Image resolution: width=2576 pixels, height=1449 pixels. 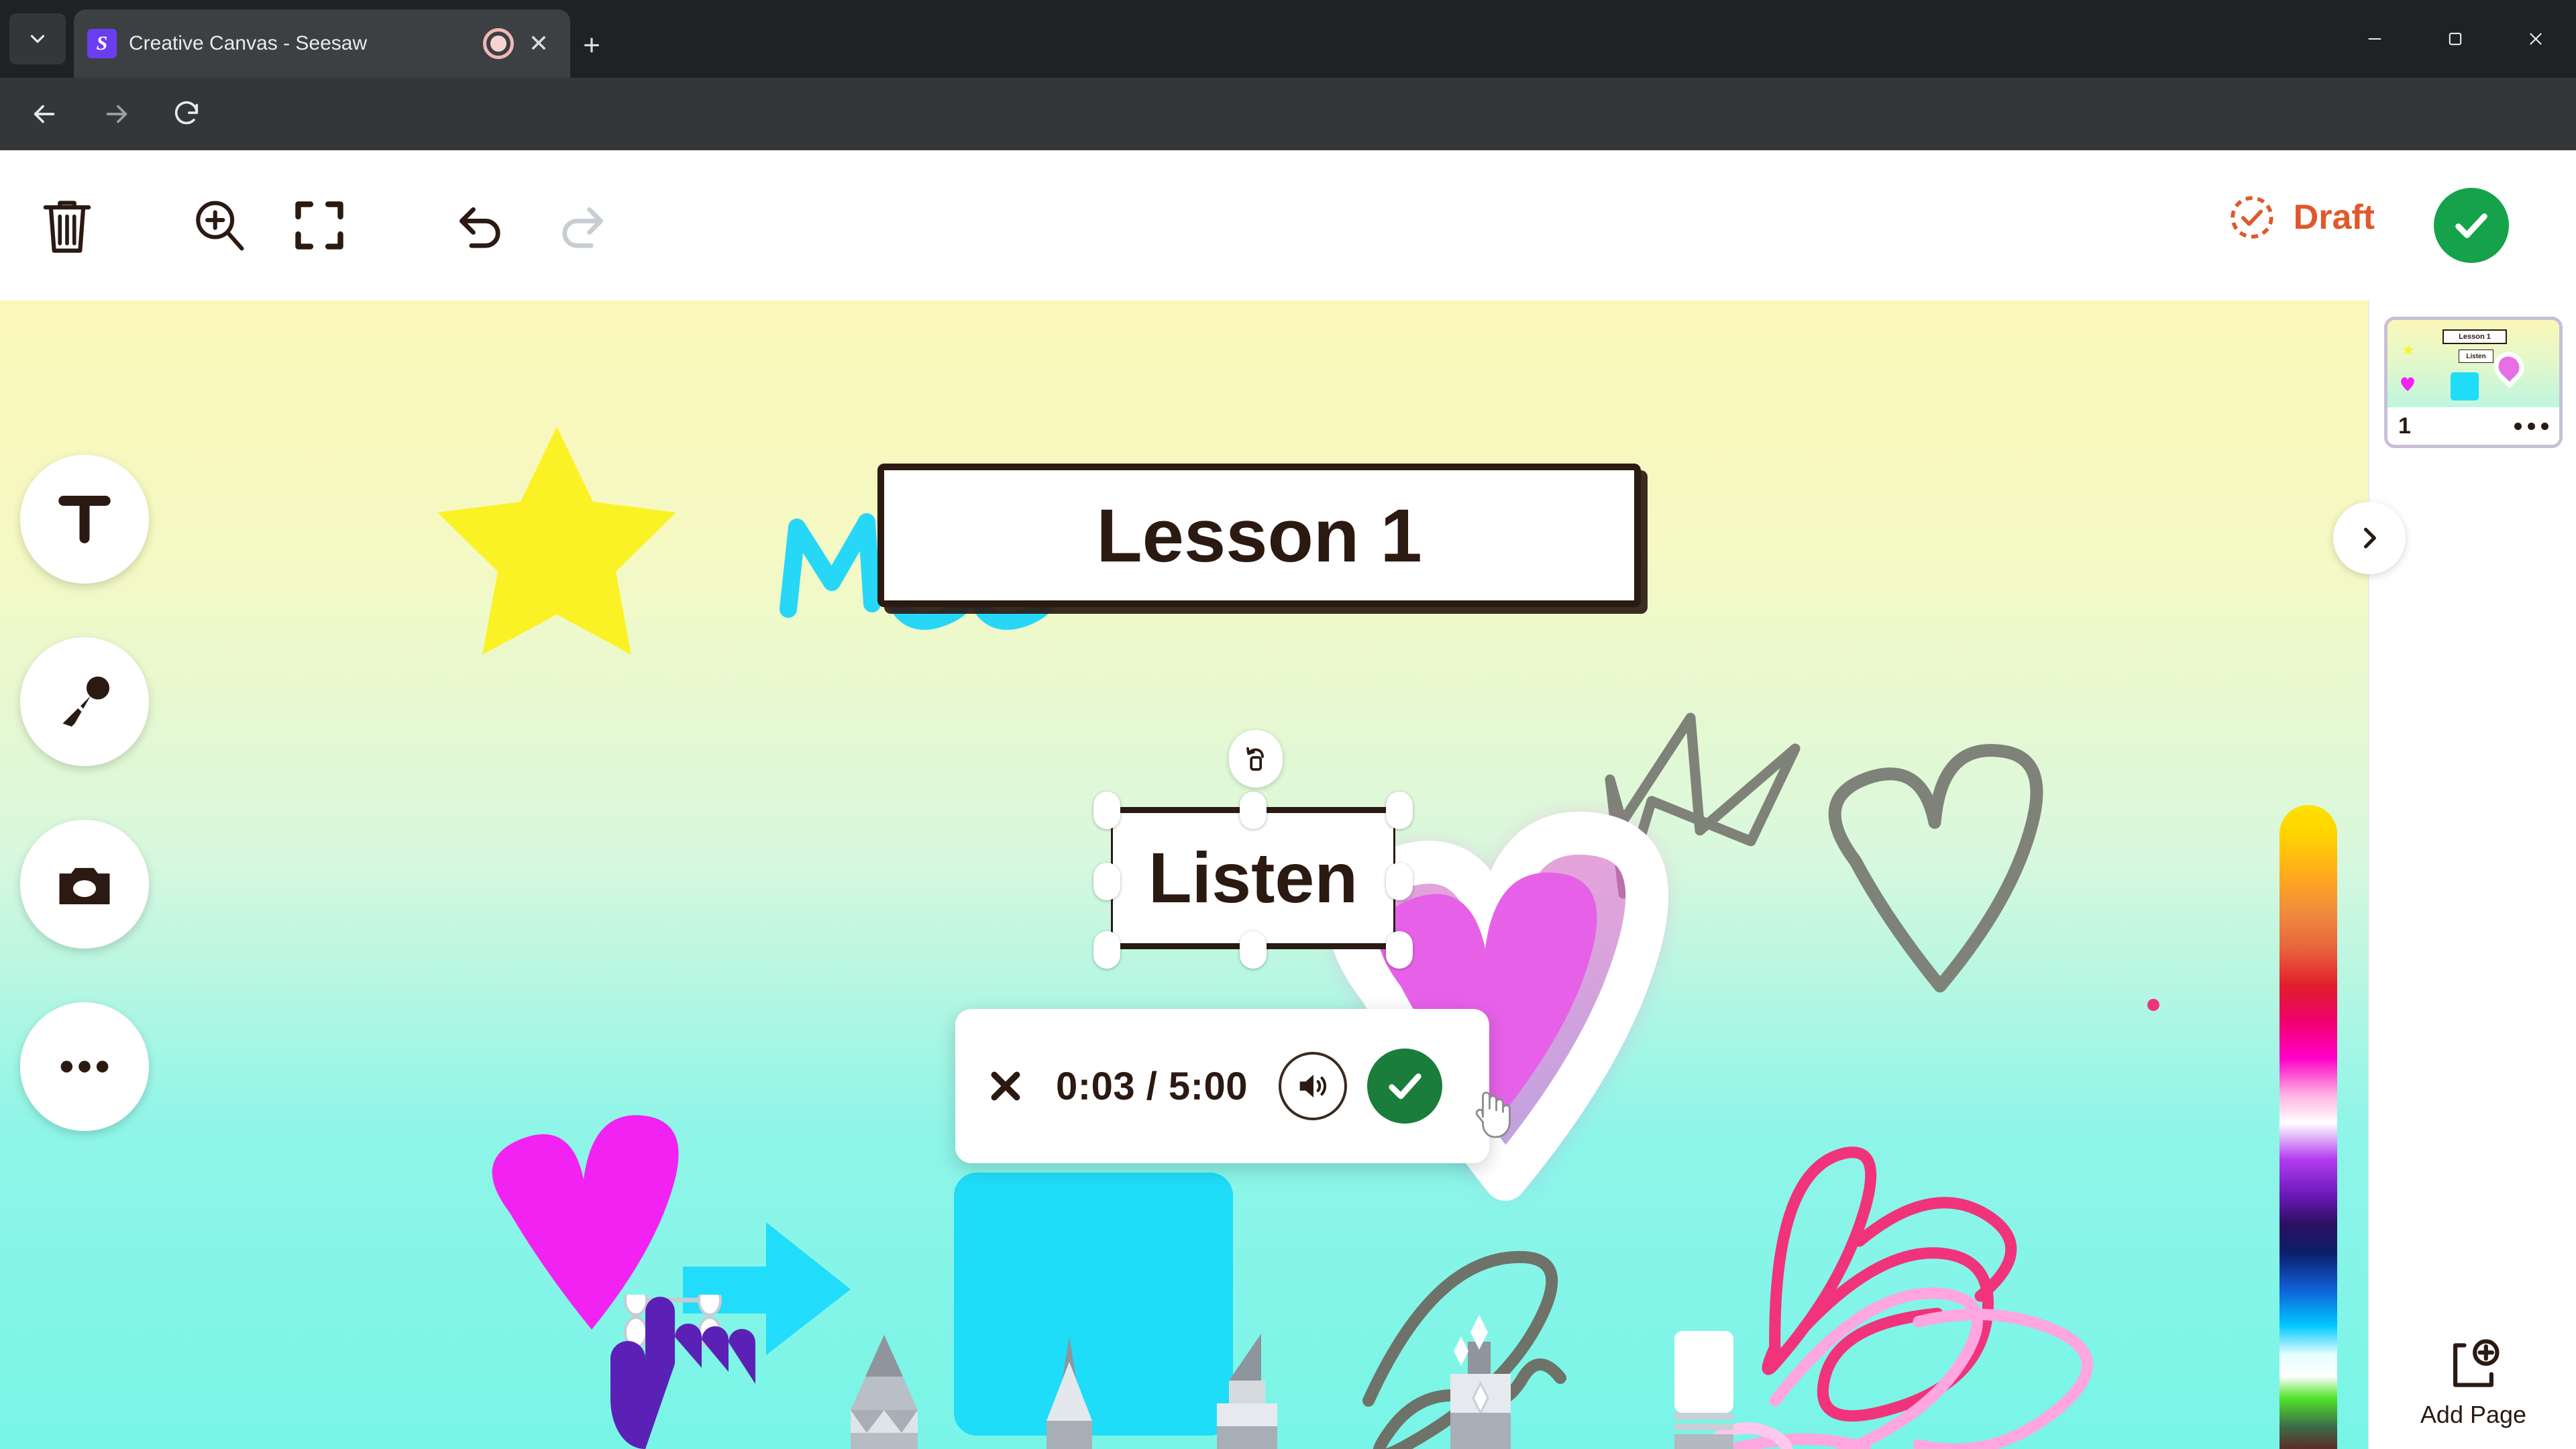 I want to click on title-text: Lesson 1, so click(x=1259, y=535).